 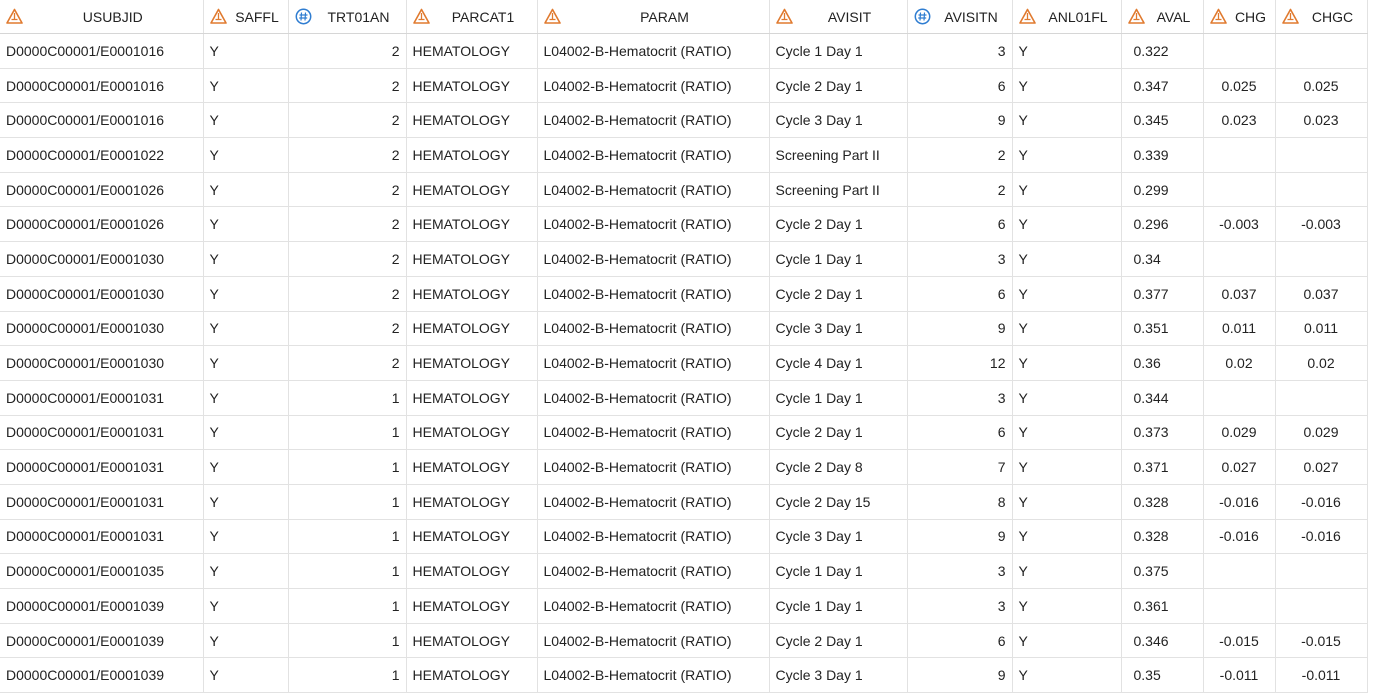 What do you see at coordinates (838, 155) in the screenshot?
I see `cell-avisit: Screening Part II` at bounding box center [838, 155].